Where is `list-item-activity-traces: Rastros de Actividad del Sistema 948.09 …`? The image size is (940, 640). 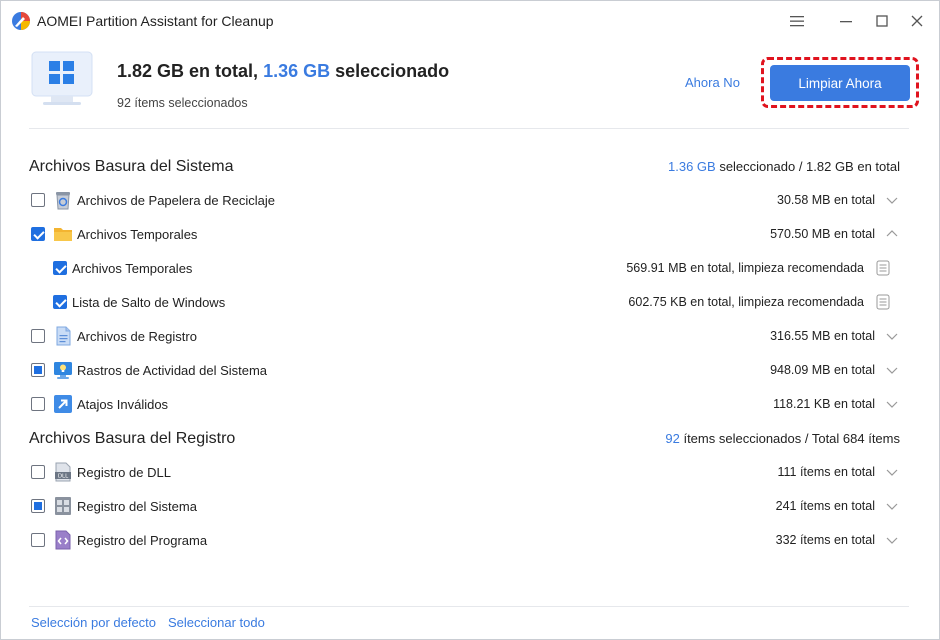 list-item-activity-traces: Rastros de Actividad del Sistema 948.09 … is located at coordinates (470, 370).